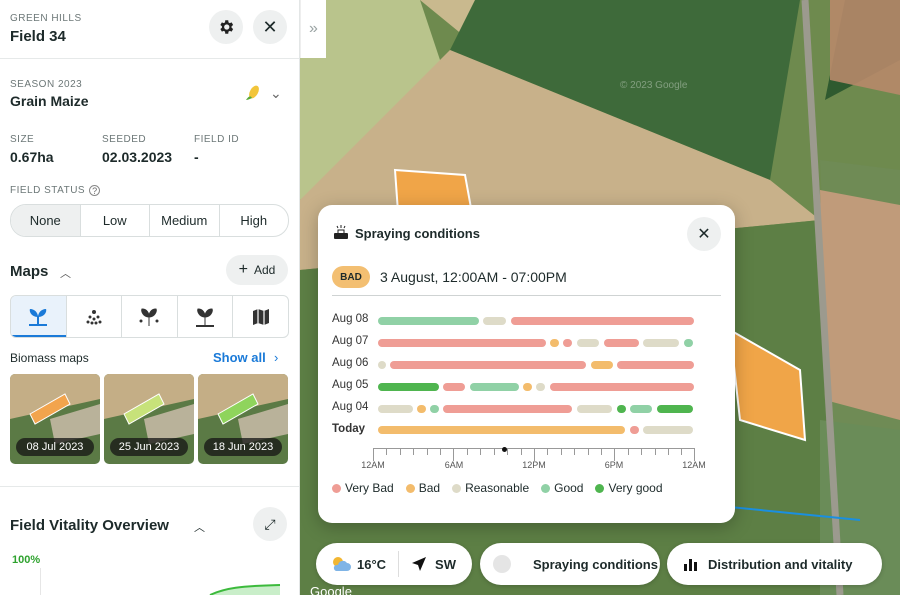 The height and width of the screenshot is (595, 900). What do you see at coordinates (445, 564) in the screenshot?
I see `wind-direction: SW` at bounding box center [445, 564].